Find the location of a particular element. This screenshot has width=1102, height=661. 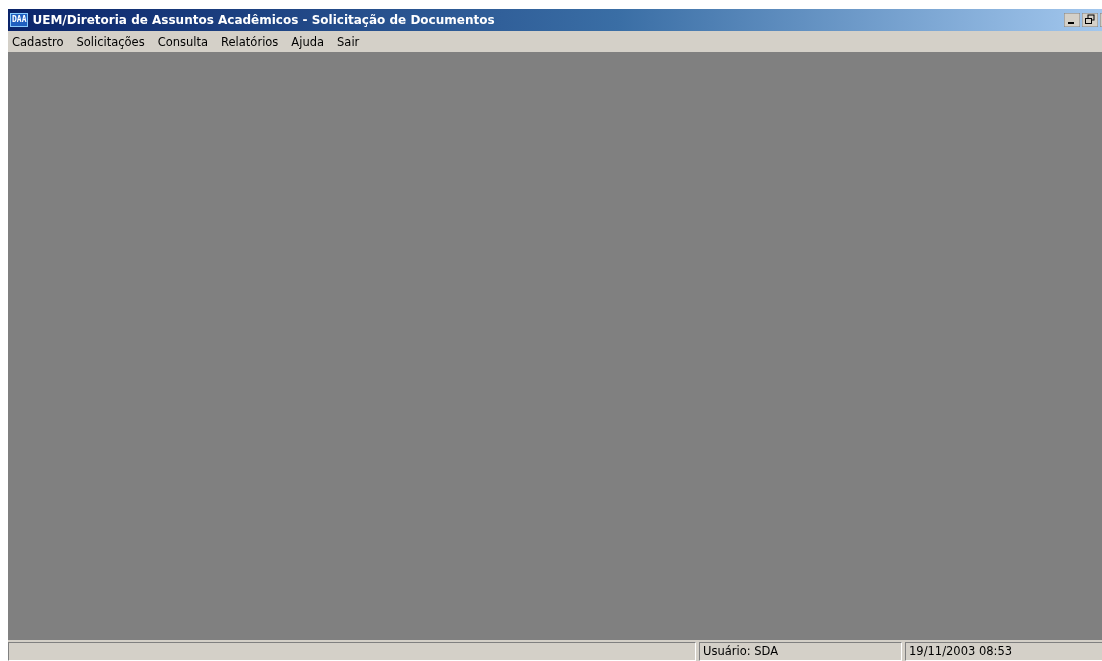

restore-button is located at coordinates (1090, 20).